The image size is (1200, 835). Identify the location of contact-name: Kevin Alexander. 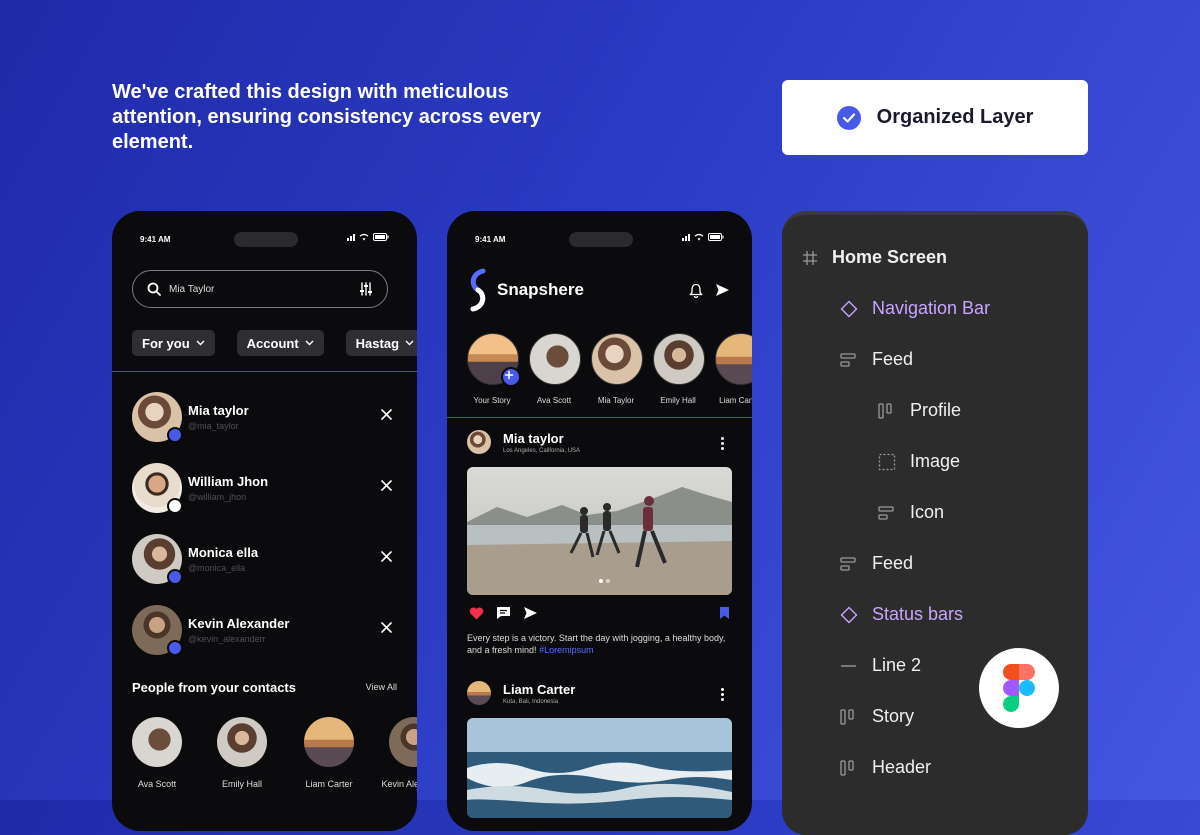
(239, 623).